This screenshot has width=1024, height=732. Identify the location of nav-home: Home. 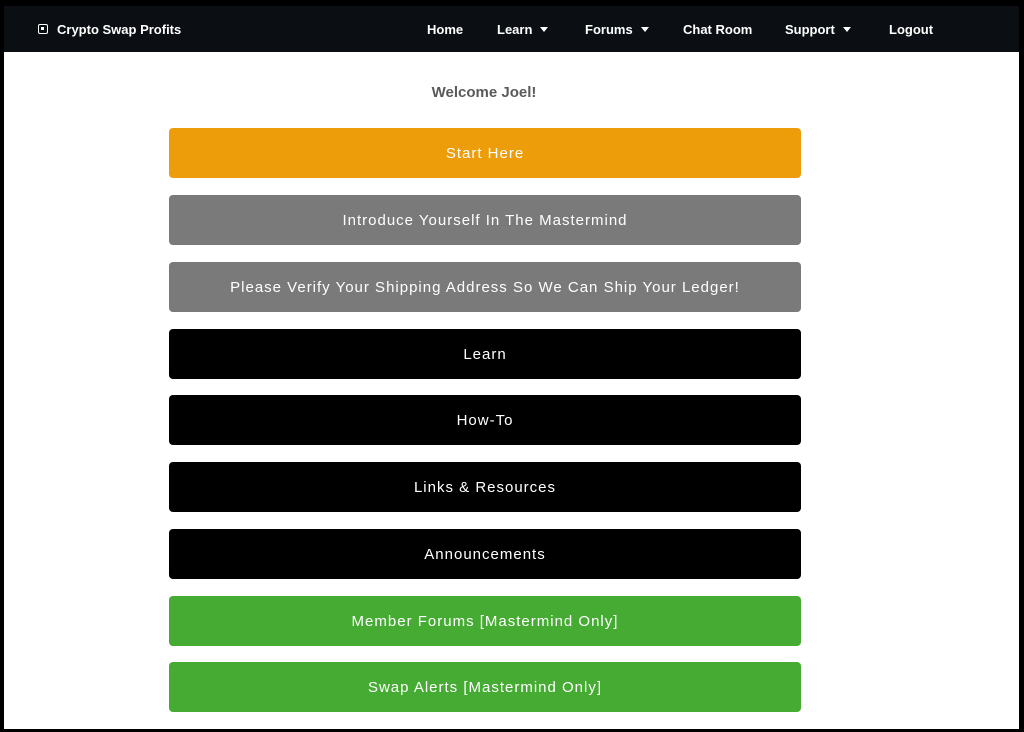
(445, 29).